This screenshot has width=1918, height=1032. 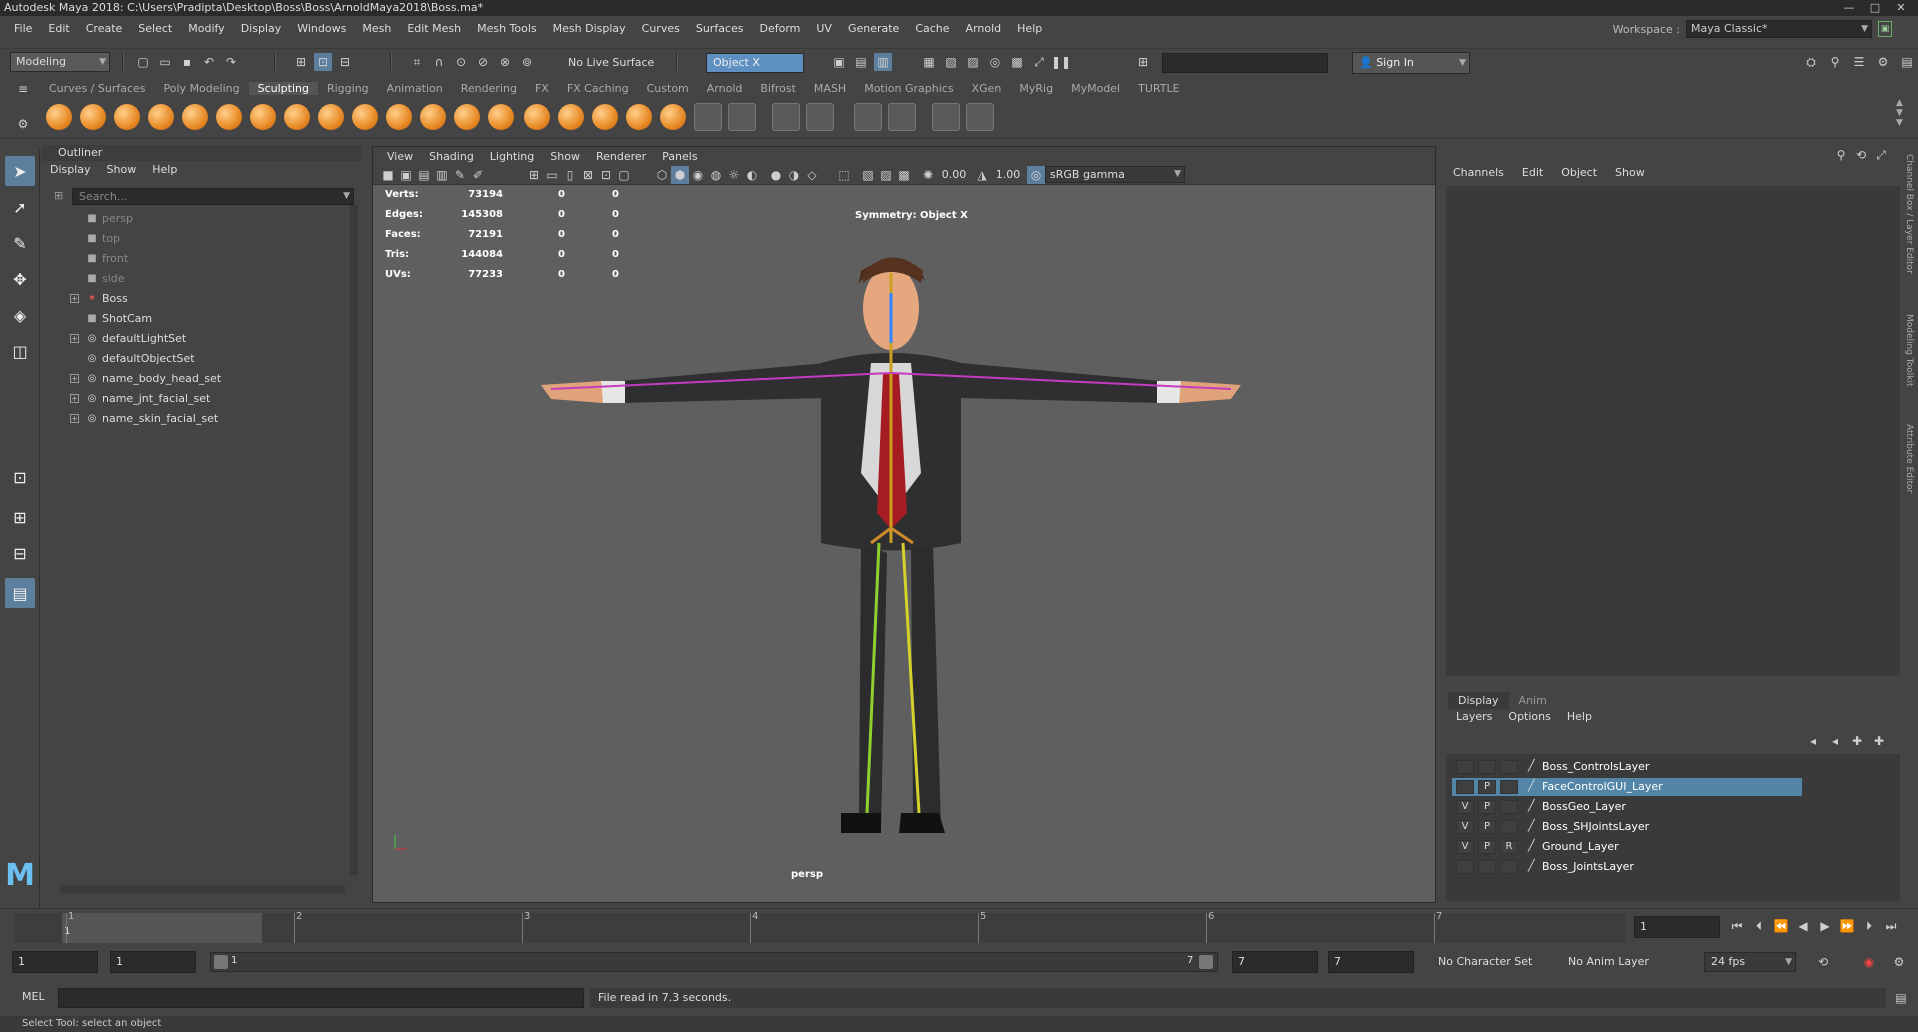 I want to click on menu-create: Create, so click(x=104, y=28).